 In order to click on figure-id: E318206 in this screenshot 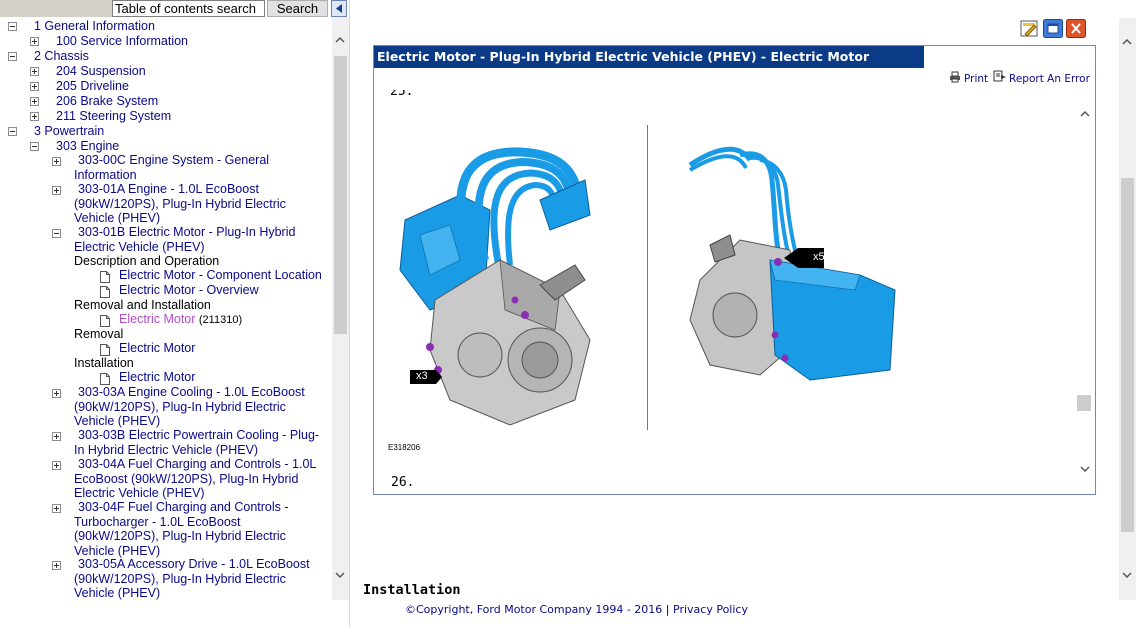, I will do `click(404, 447)`.